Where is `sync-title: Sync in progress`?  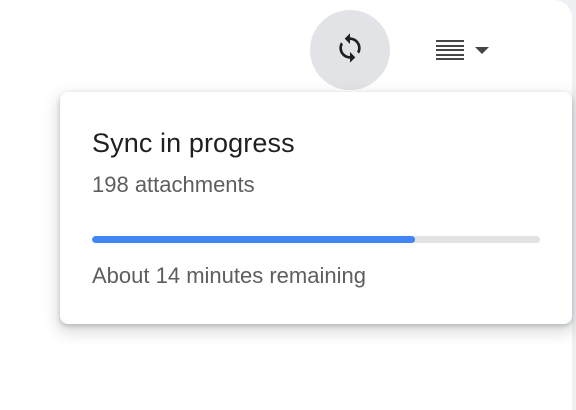 sync-title: Sync in progress is located at coordinates (193, 143).